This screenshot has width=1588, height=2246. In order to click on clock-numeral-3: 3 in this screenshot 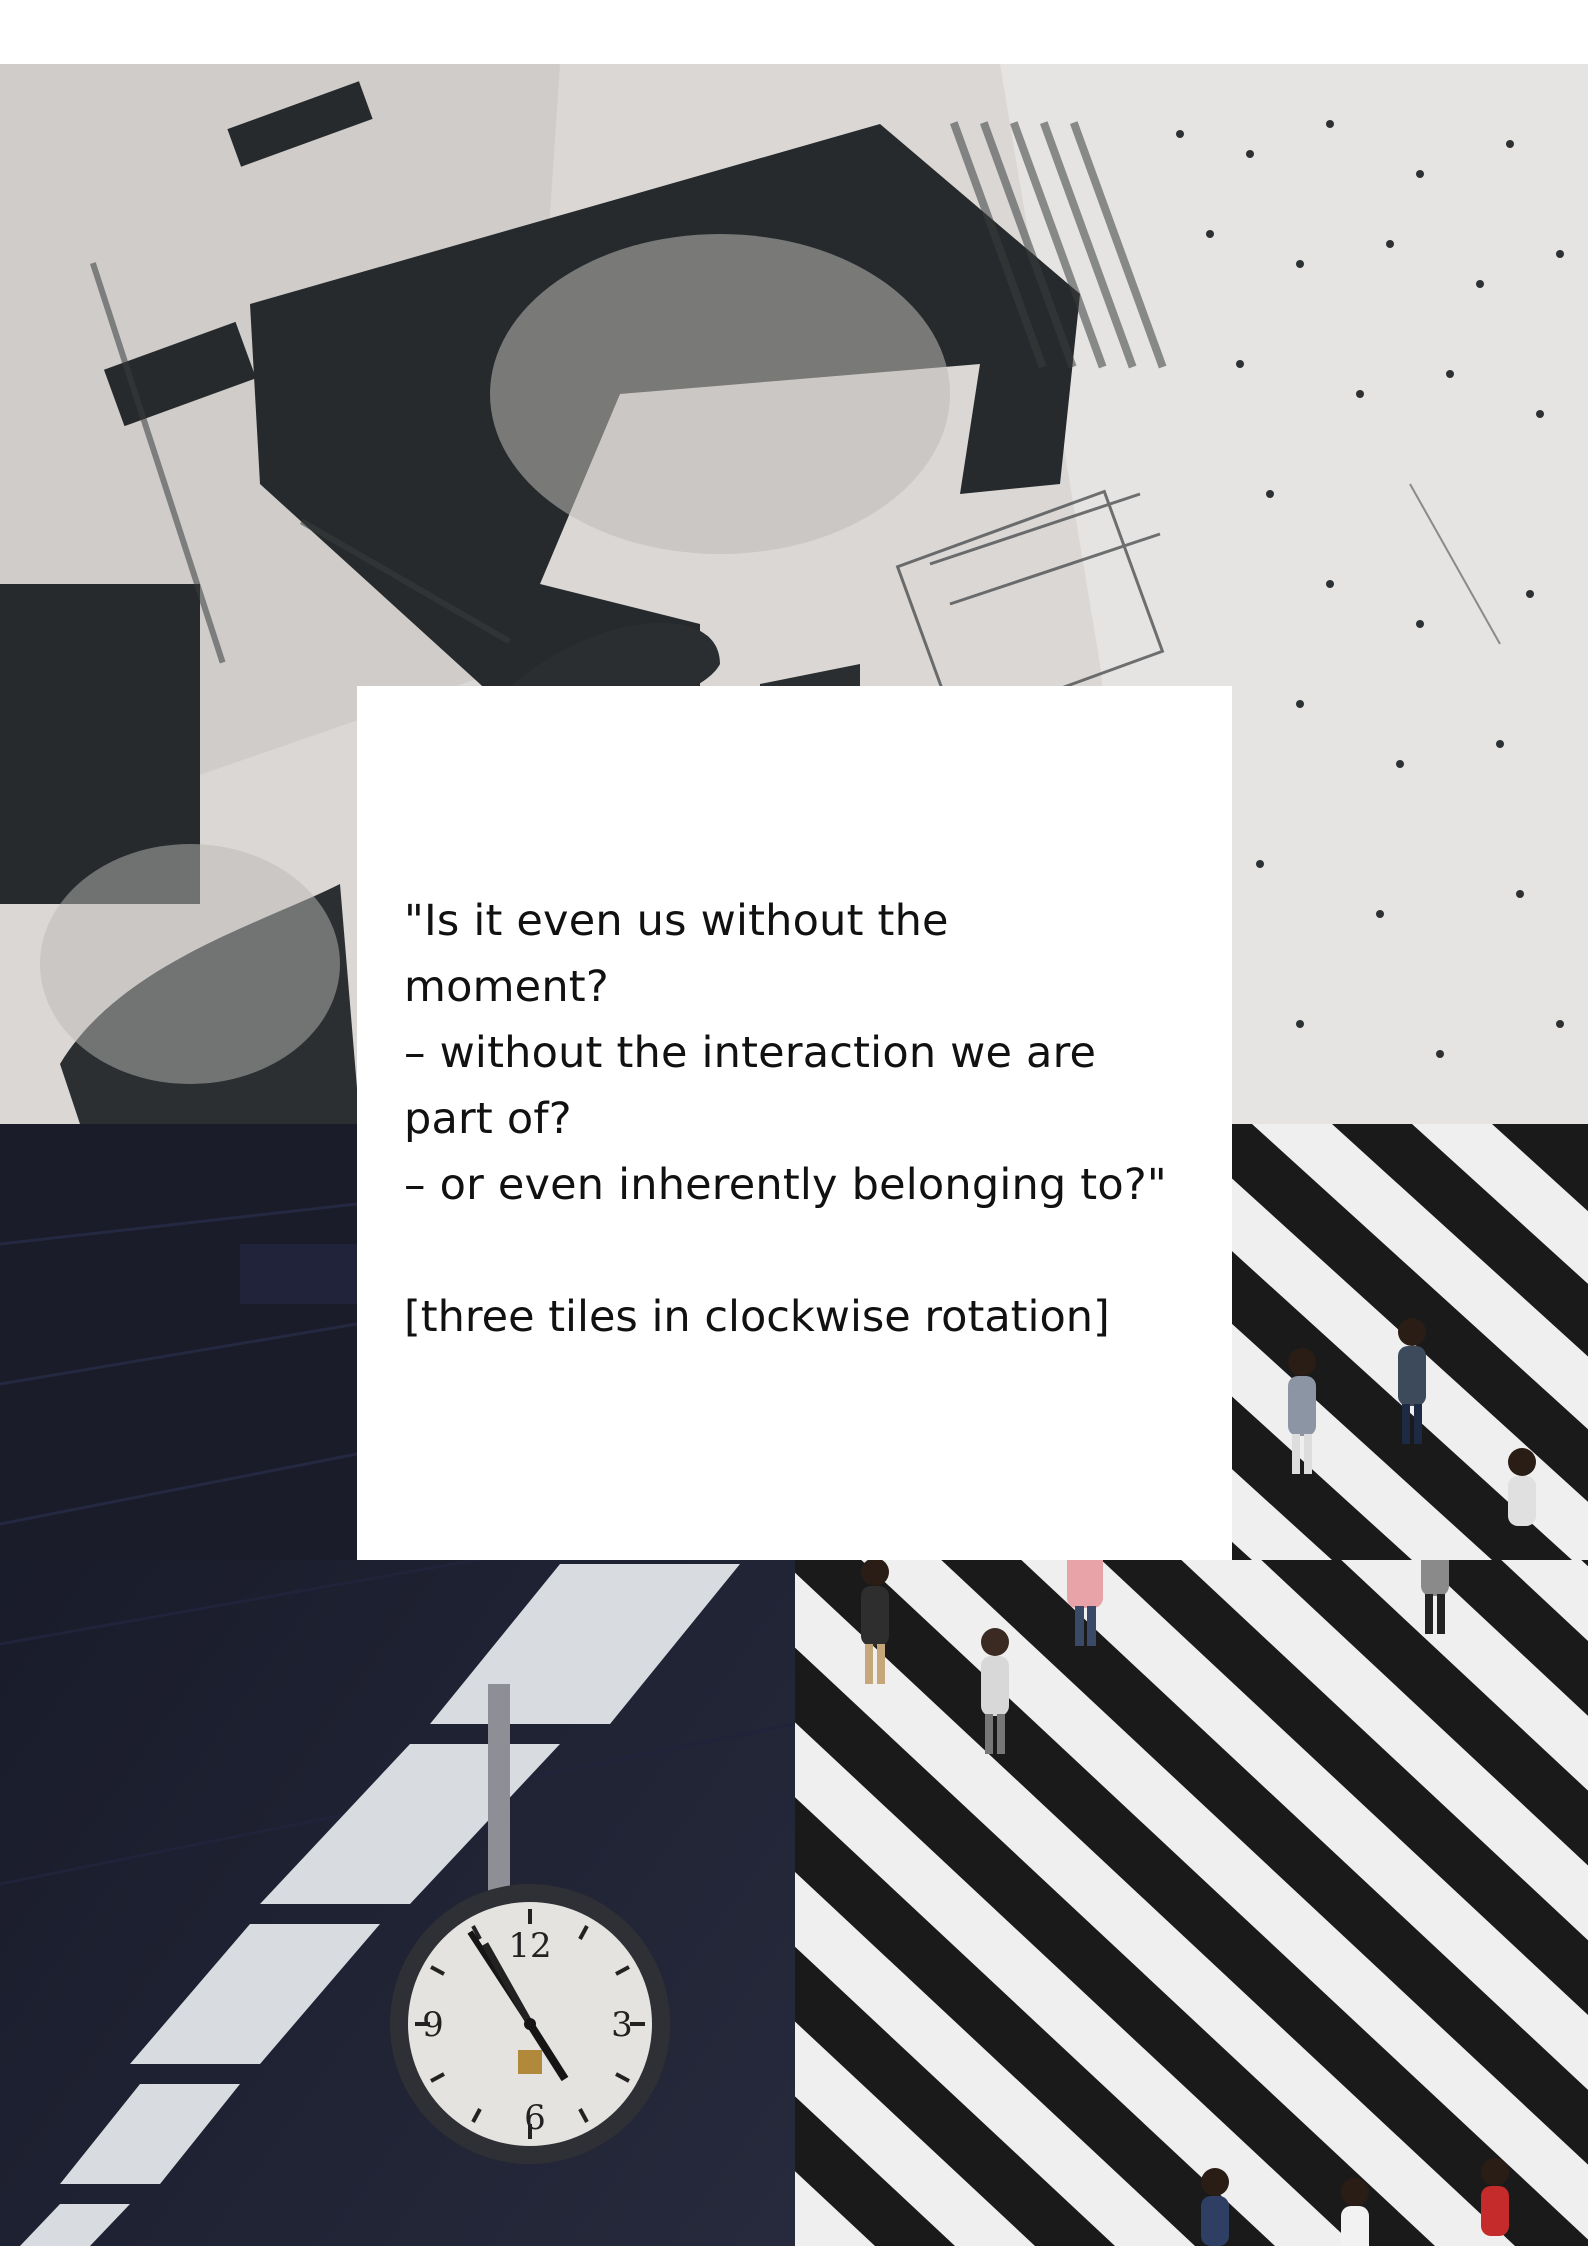, I will do `click(622, 2025)`.